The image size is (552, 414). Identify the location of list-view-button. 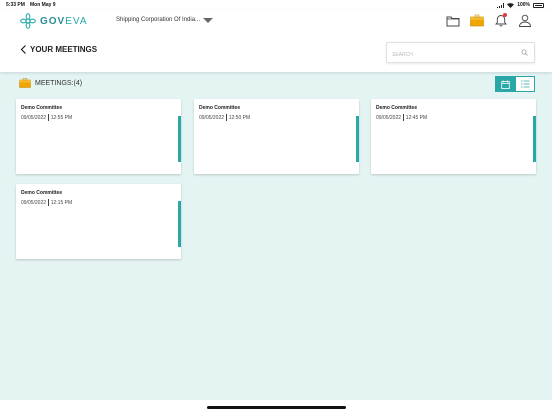
(525, 84).